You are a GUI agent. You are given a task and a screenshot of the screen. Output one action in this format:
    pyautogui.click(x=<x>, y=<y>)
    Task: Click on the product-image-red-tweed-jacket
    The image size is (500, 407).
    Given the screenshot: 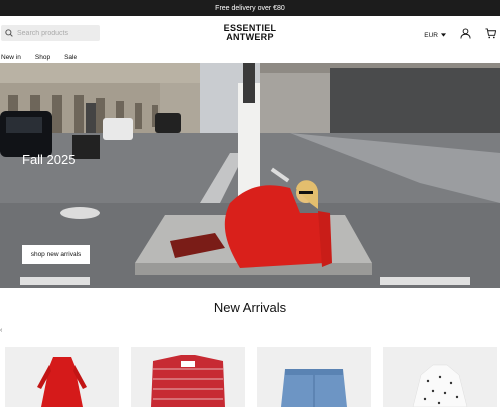 What is the action you would take?
    pyautogui.click(x=188, y=381)
    